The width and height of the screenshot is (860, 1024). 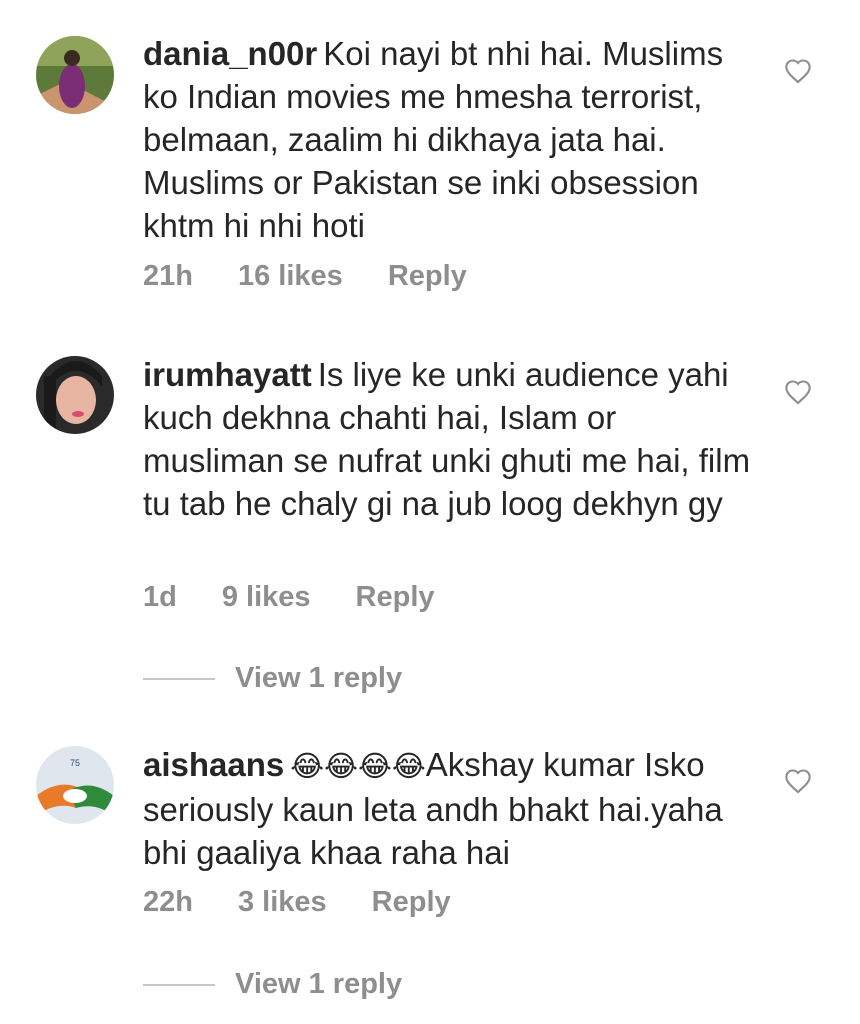 What do you see at coordinates (290, 276) in the screenshot?
I see `likes-count: 16 likes` at bounding box center [290, 276].